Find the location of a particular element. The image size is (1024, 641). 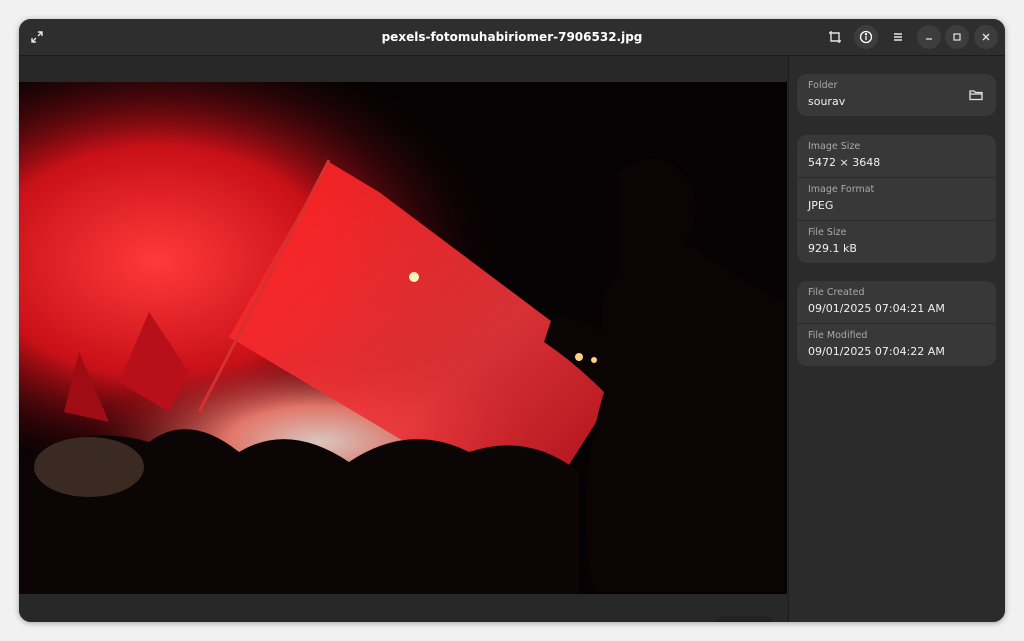

image-format-value: JPEG is located at coordinates (821, 205).